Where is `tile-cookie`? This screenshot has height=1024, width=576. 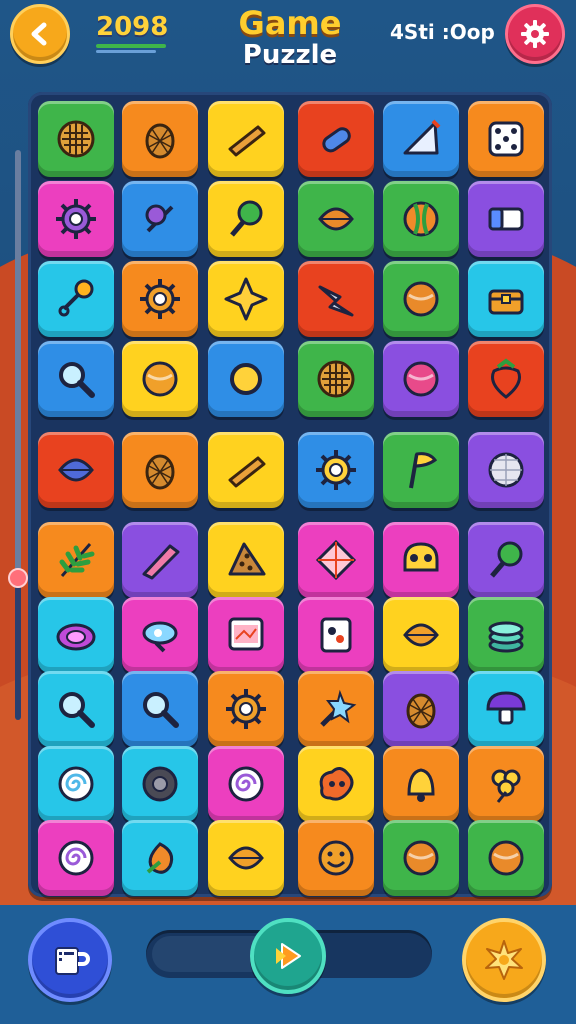
tile-cookie is located at coordinates (246, 560).